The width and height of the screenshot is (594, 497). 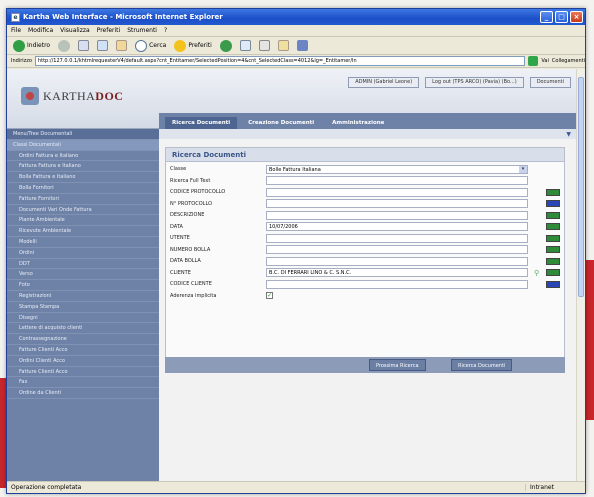 I want to click on home-button, so click(x=121, y=46).